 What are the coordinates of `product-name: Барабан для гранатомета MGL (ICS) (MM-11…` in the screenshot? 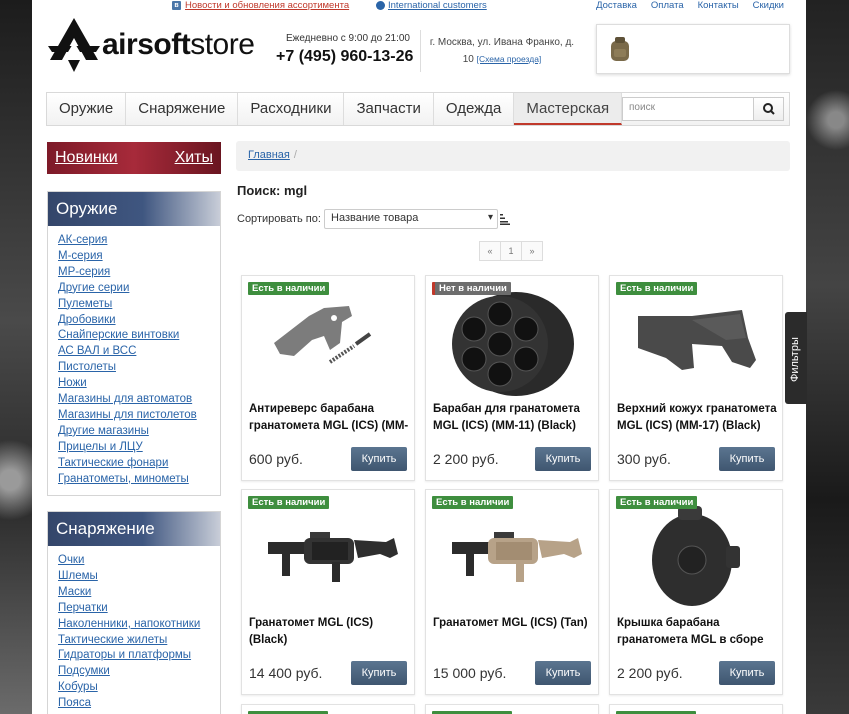 It's located at (514, 419).